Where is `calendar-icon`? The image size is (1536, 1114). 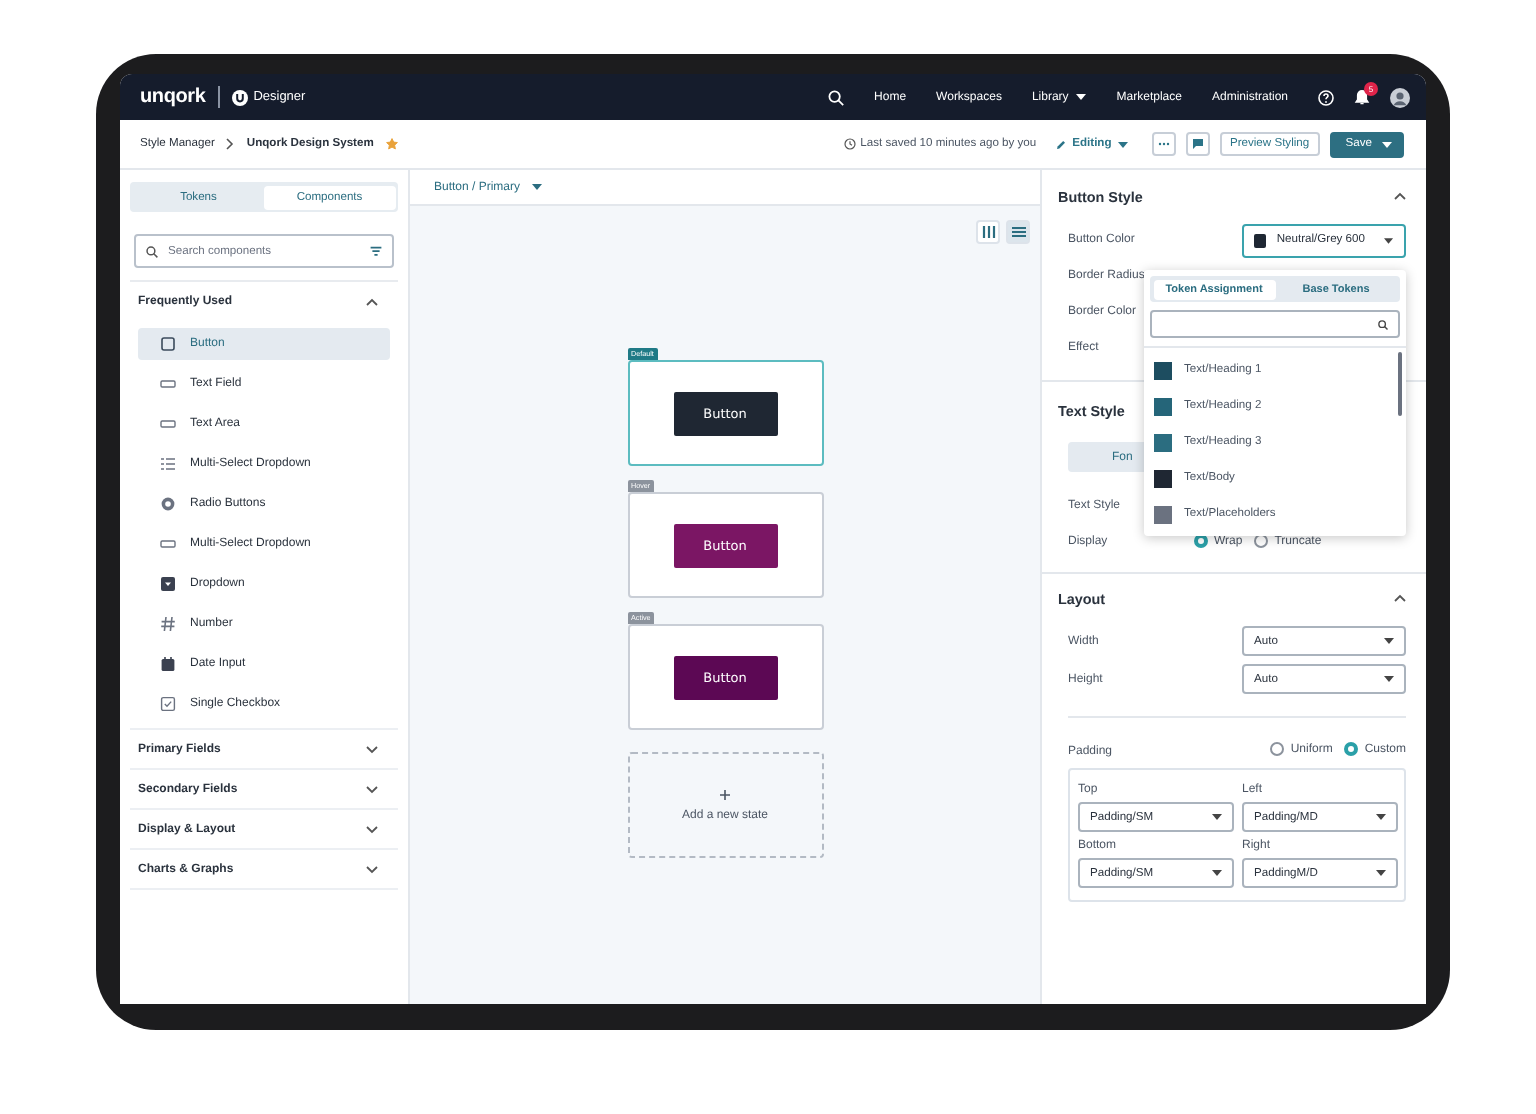
calendar-icon is located at coordinates (168, 664).